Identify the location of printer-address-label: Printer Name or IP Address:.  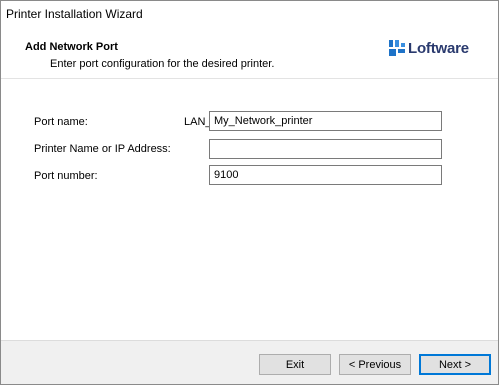
(102, 149).